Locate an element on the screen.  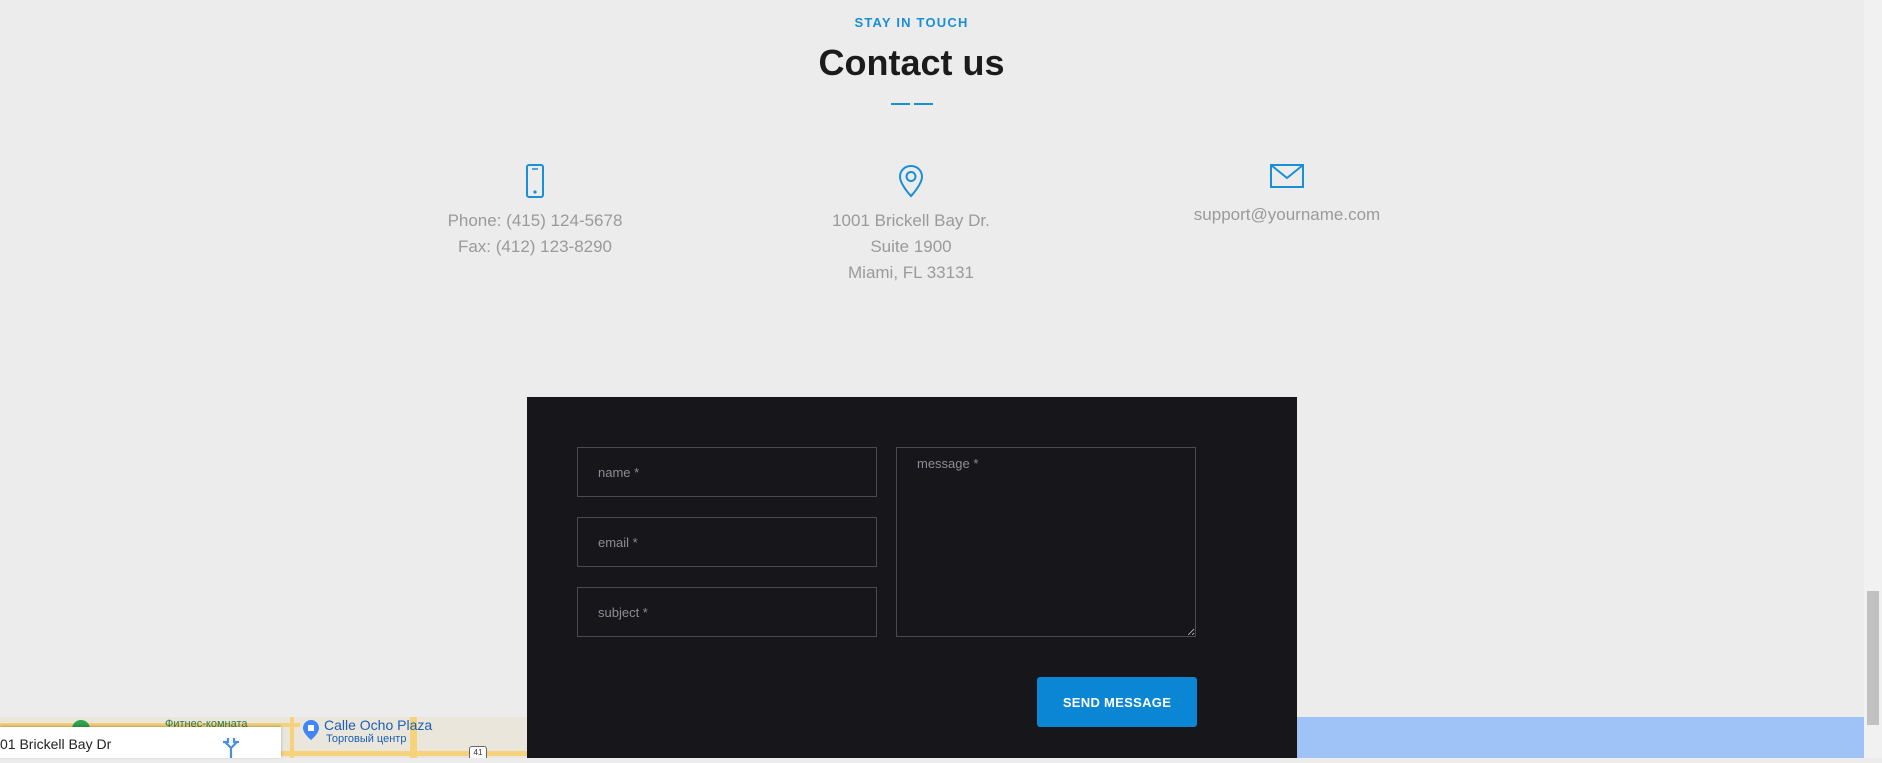
contact-email-block: support@yourname.com is located at coordinates (1287, 196).